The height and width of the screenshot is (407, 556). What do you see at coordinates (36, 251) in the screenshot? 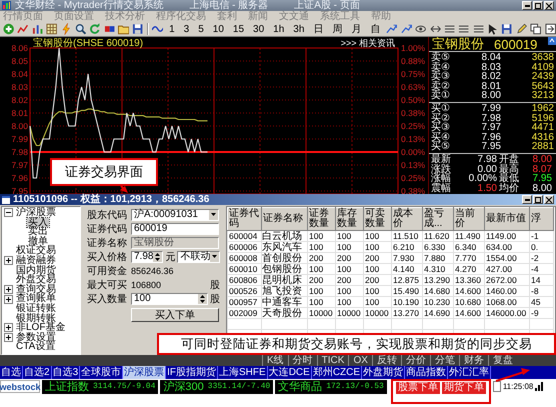
I see `tree-item: 权证交易` at bounding box center [36, 251].